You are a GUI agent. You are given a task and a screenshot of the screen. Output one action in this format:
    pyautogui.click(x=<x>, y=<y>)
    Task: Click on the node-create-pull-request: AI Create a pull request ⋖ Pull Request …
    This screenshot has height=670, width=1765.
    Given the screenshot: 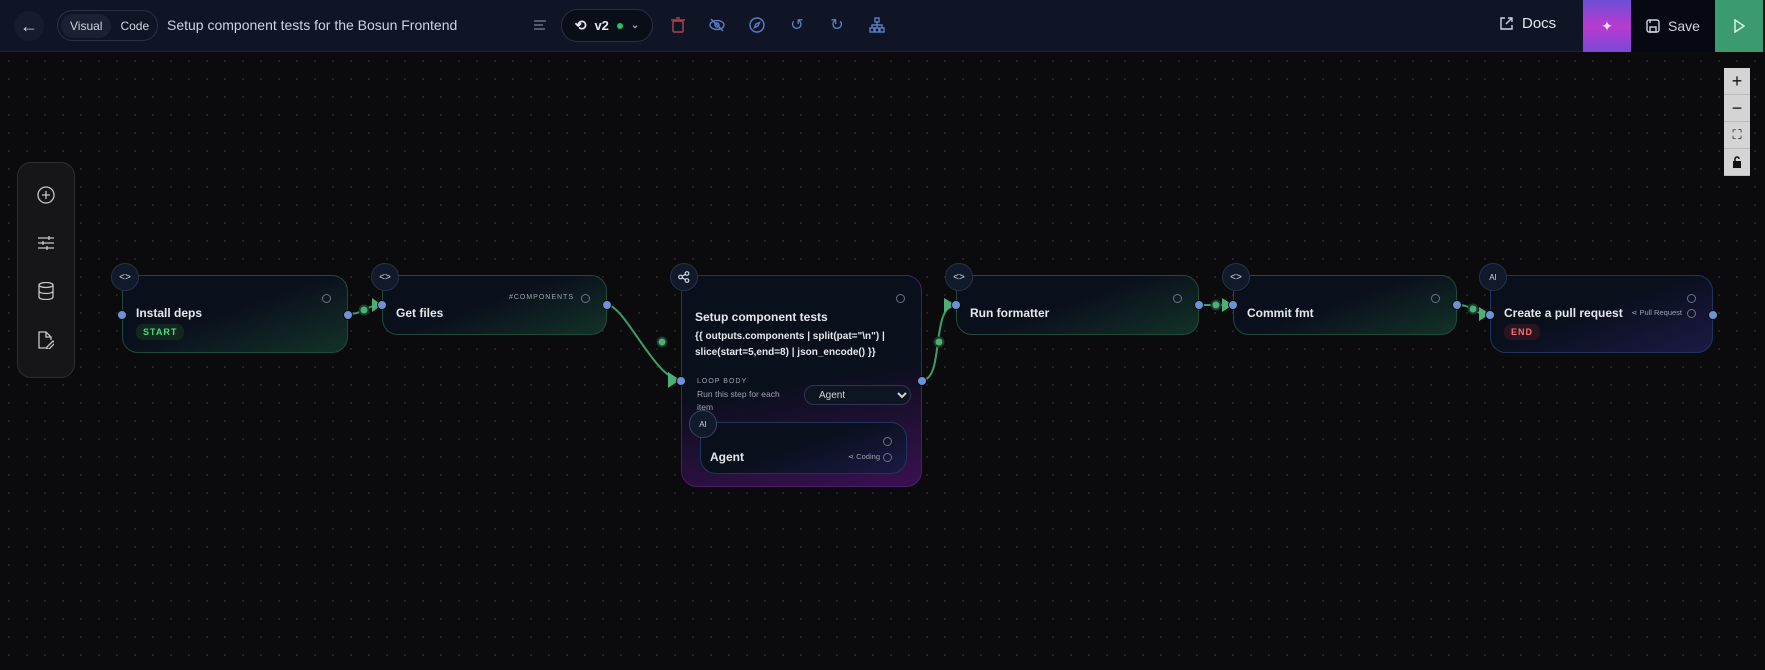 What is the action you would take?
    pyautogui.click(x=1598, y=308)
    